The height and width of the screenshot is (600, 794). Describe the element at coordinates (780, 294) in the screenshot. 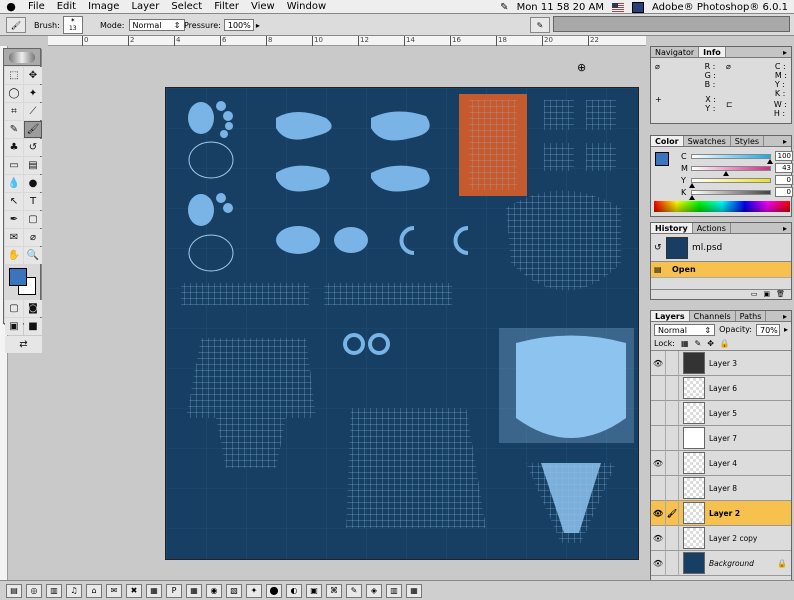

I see `delete-state-icon: 🗑` at that location.